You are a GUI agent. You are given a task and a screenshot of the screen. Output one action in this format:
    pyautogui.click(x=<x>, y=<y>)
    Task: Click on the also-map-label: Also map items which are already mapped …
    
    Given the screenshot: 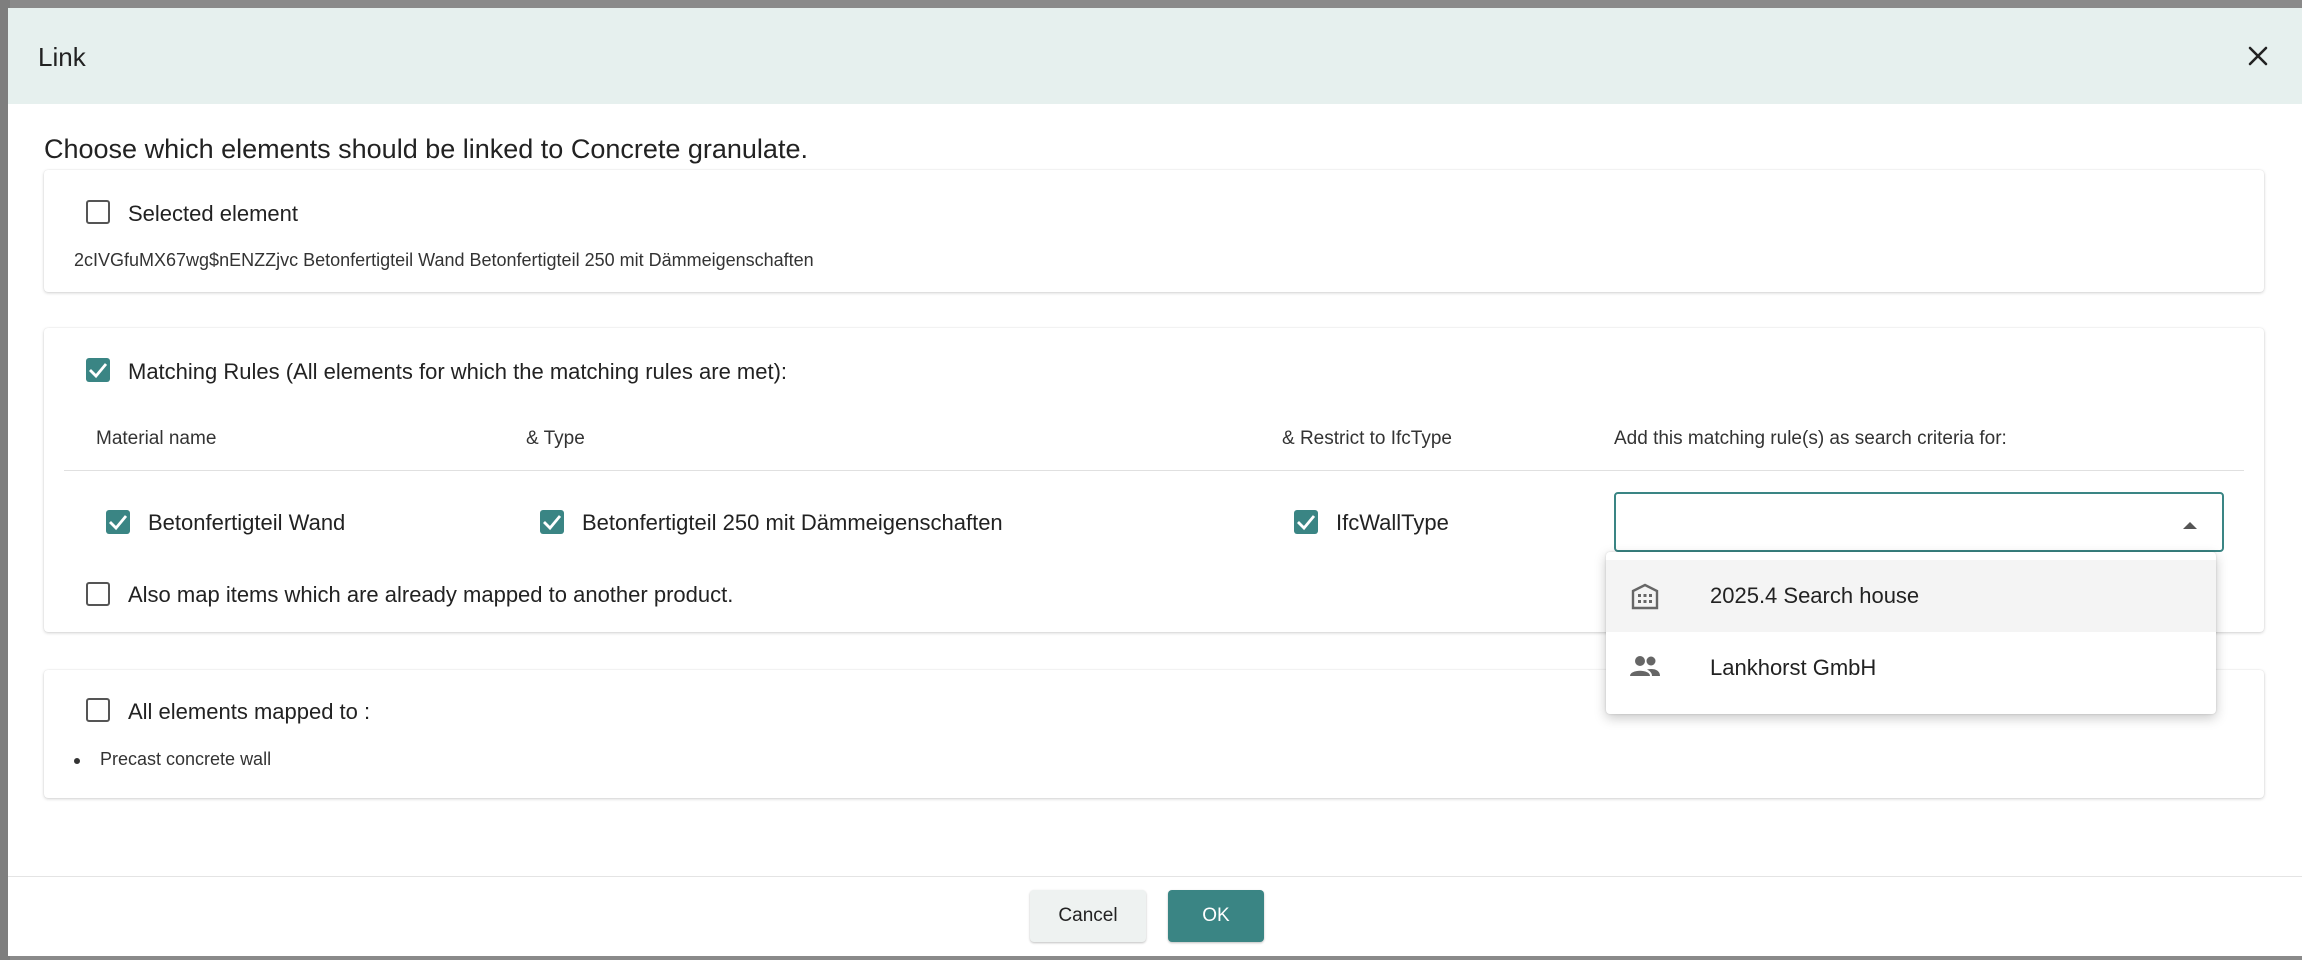 What is the action you would take?
    pyautogui.click(x=431, y=594)
    